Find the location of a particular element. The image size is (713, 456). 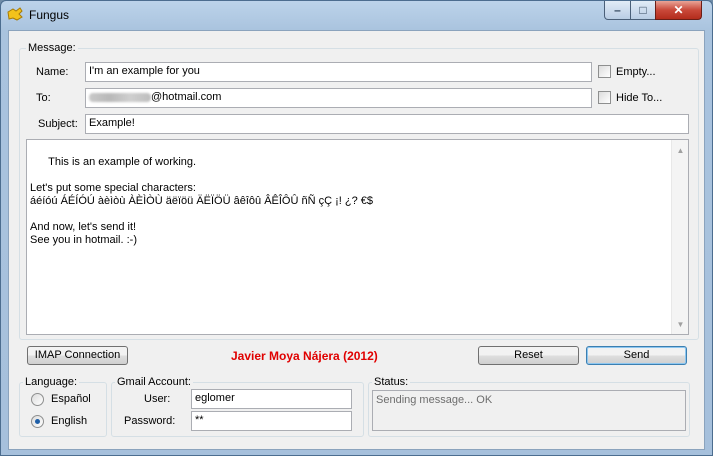

name-field: I'm an example for you is located at coordinates (338, 72).